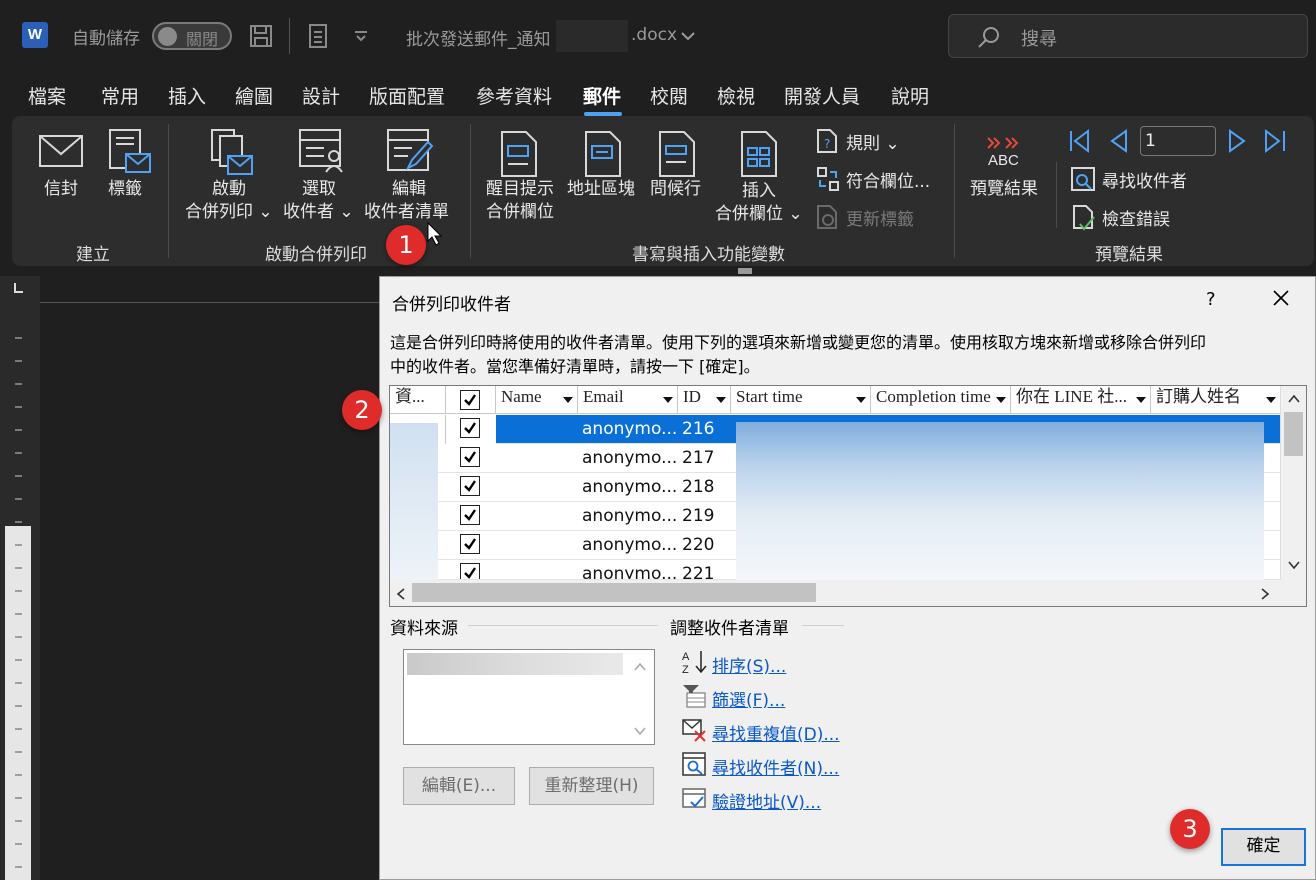 The height and width of the screenshot is (880, 1316). I want to click on vertical-scroll-thumb, so click(1293, 434).